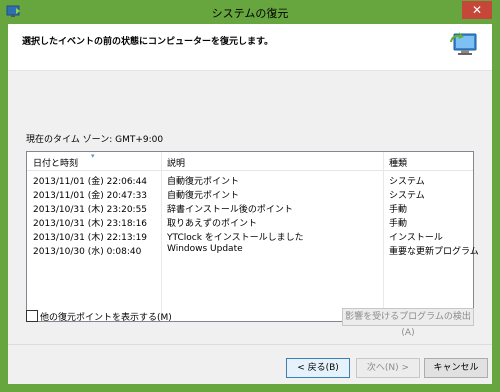 This screenshot has height=392, width=500. What do you see at coordinates (90, 210) in the screenshot?
I see `row-date: 2013/10/31 (木) 23:20:55` at bounding box center [90, 210].